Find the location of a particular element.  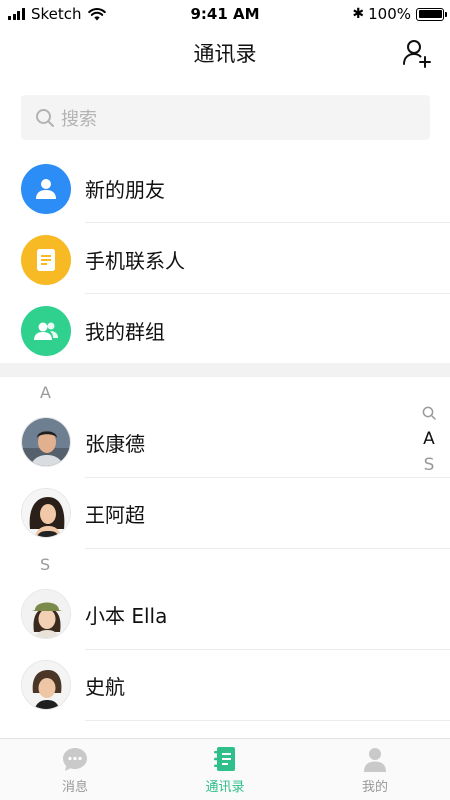

phone-contacts-item: 手机联系人 is located at coordinates (225, 258).